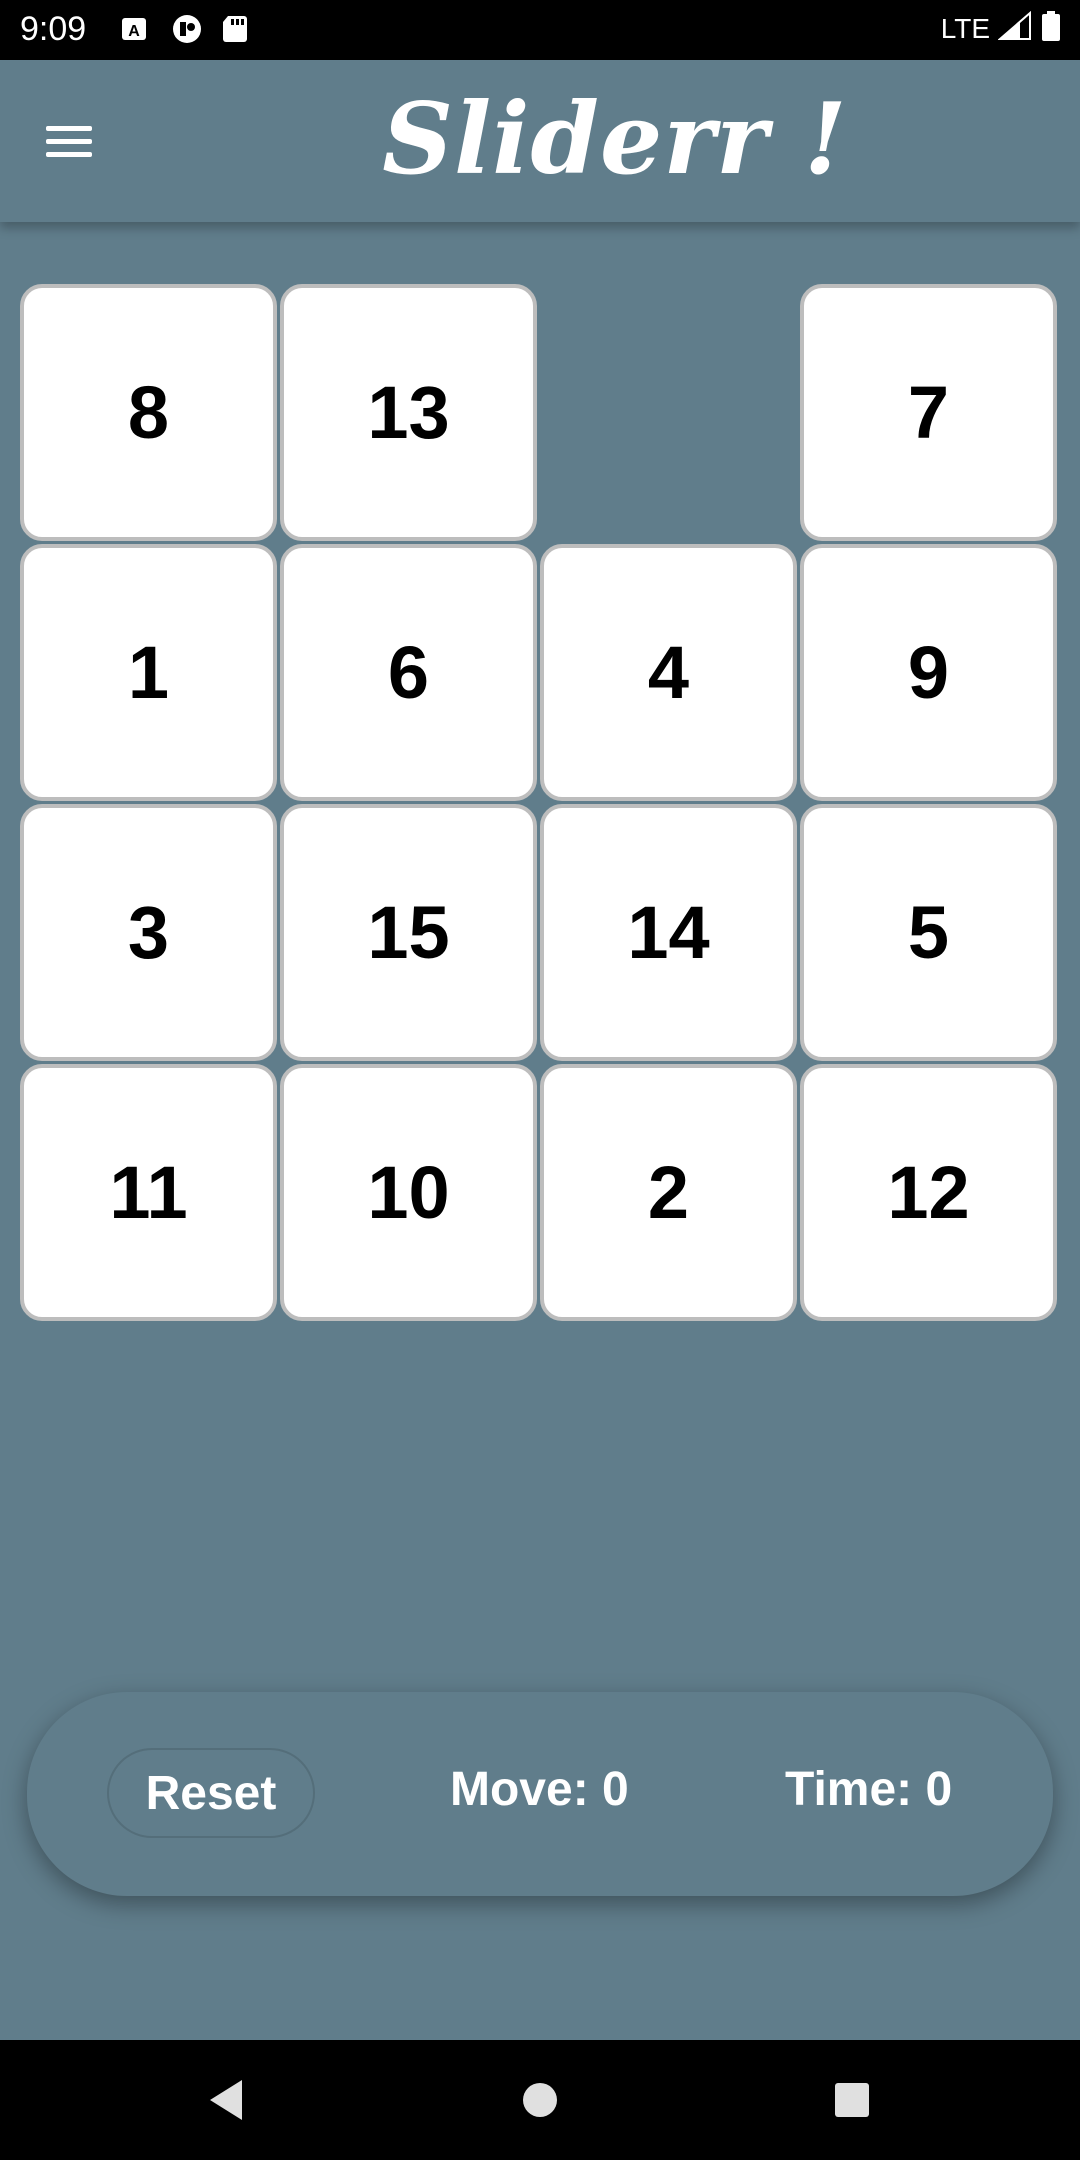  I want to click on home-icon, so click(540, 2100).